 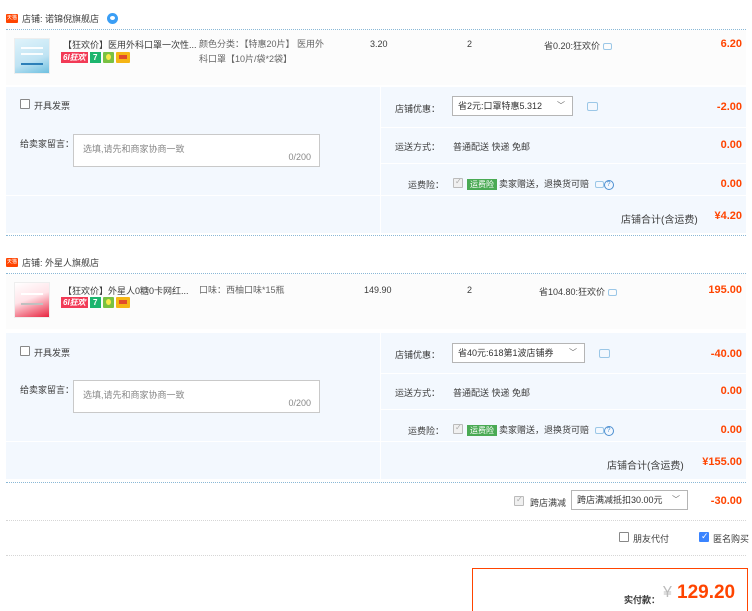 I want to click on coupon-select: 省2元:口罩特惠5.312 ﹀, so click(x=512, y=106).